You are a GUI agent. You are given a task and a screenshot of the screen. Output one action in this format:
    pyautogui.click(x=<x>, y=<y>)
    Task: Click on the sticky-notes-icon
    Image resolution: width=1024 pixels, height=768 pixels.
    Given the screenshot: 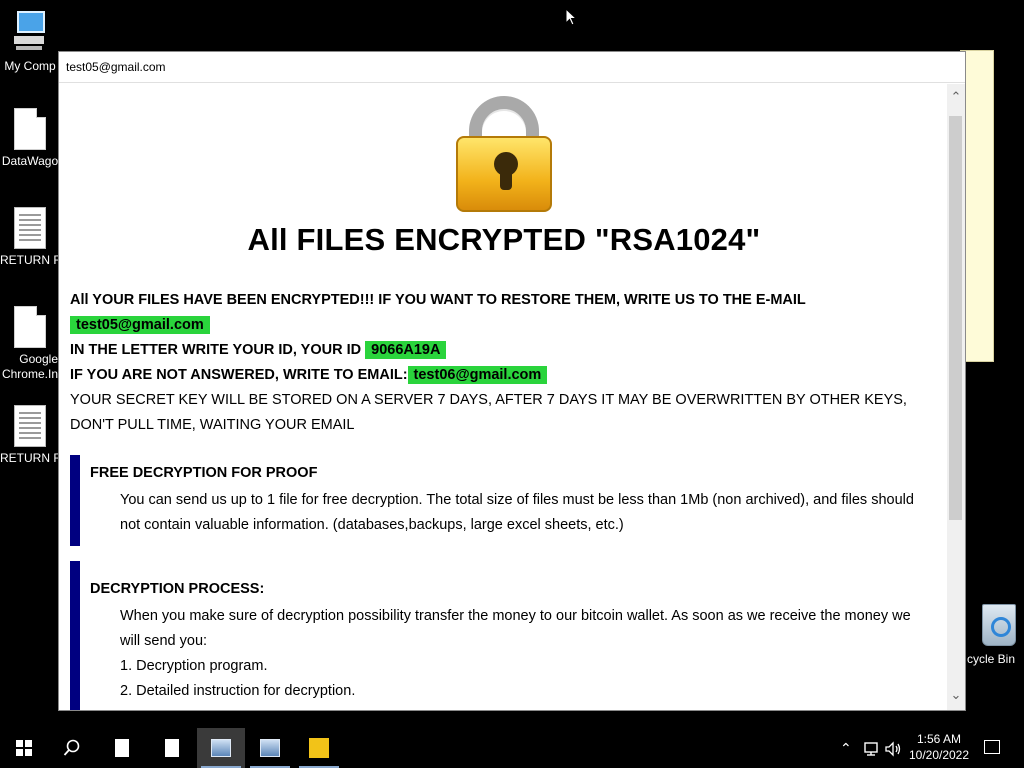 What is the action you would take?
    pyautogui.click(x=319, y=748)
    